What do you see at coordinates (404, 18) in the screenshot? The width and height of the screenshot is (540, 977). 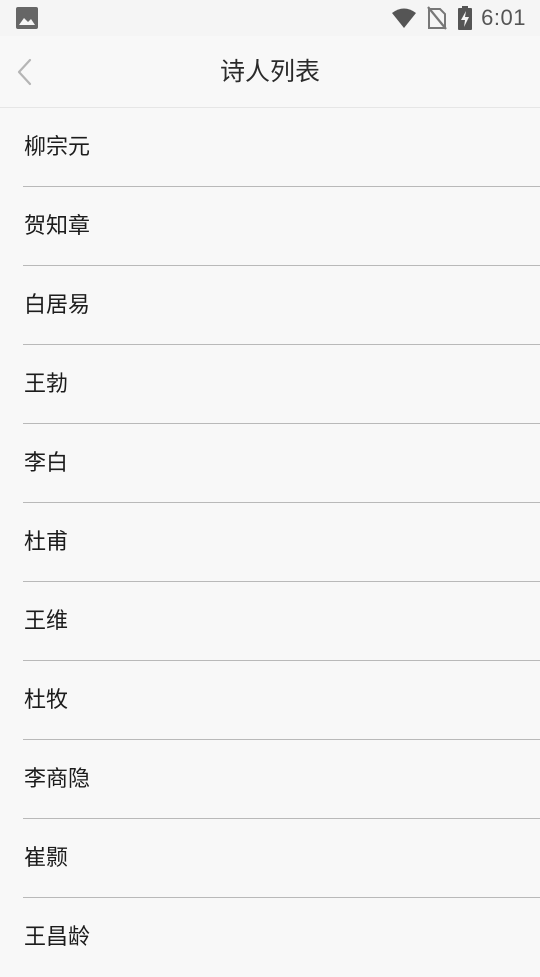 I see `wifi-icon` at bounding box center [404, 18].